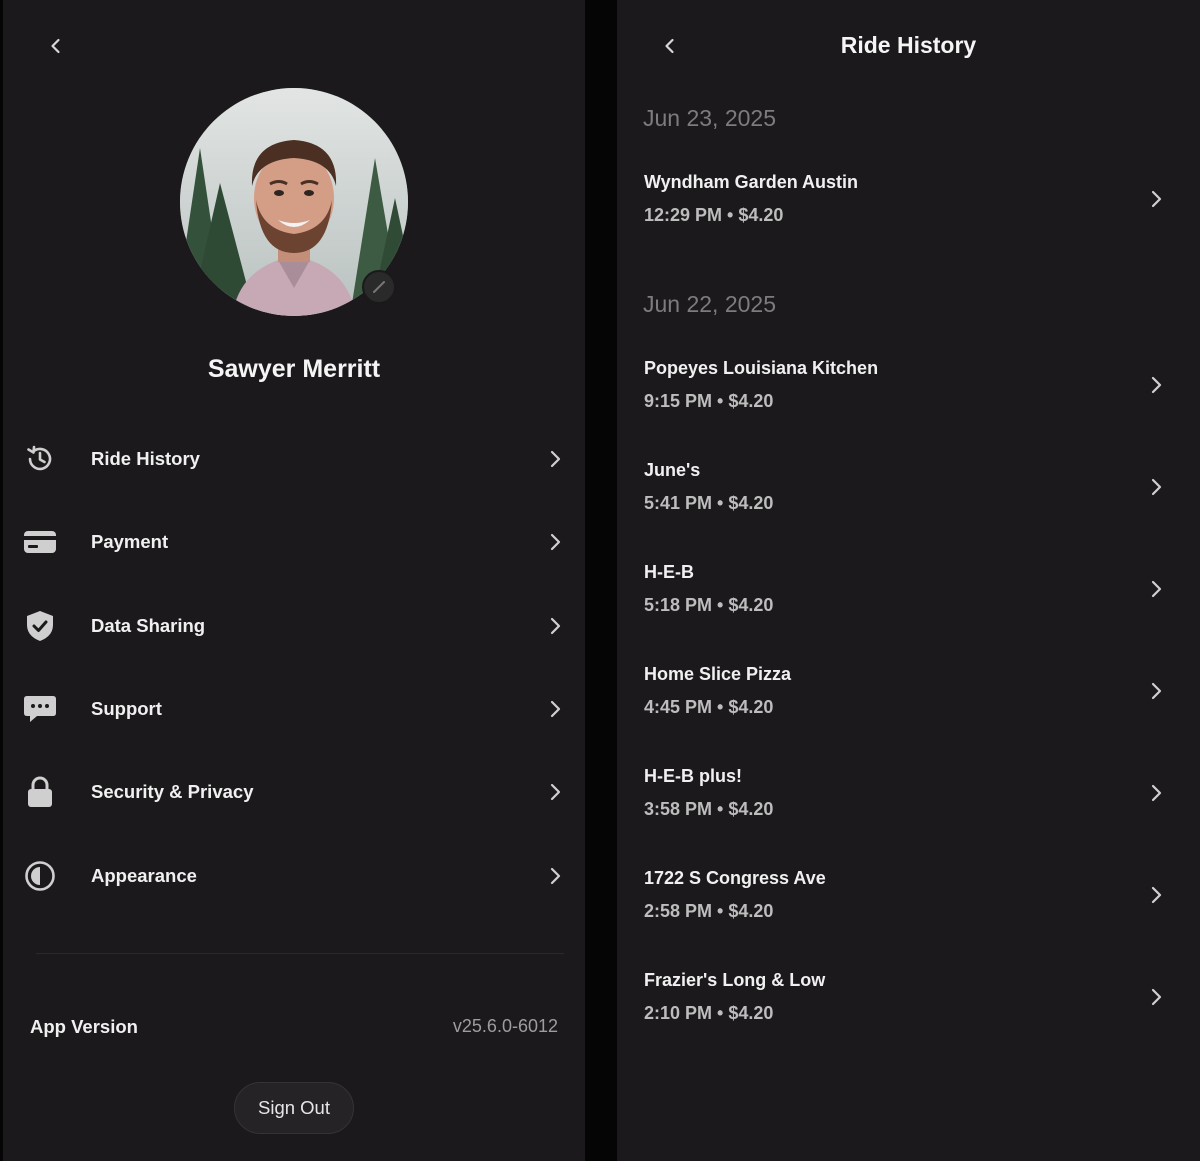  I want to click on chevron-left-icon, so click(55, 46).